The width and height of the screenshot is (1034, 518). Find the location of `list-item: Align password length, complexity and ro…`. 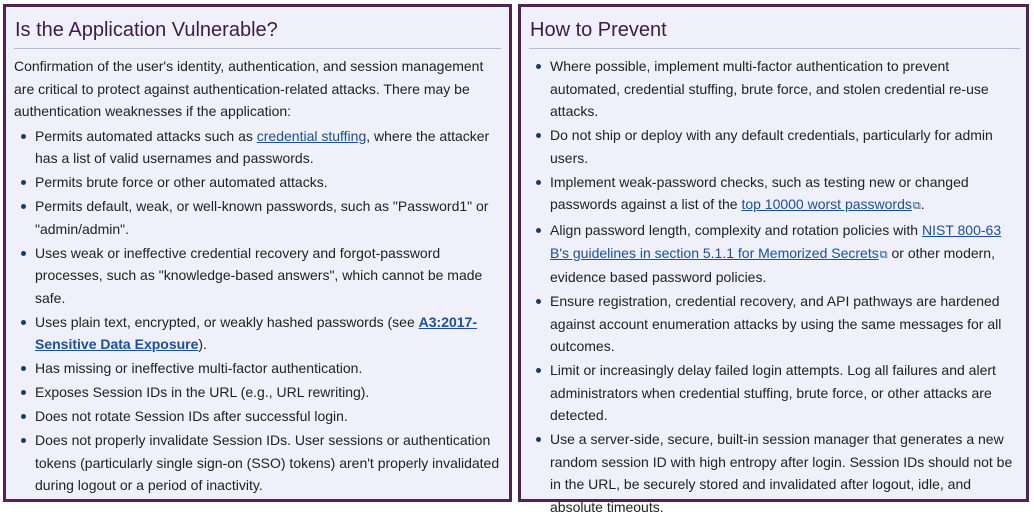

list-item: Align password length, complexity and ro… is located at coordinates (778, 254).